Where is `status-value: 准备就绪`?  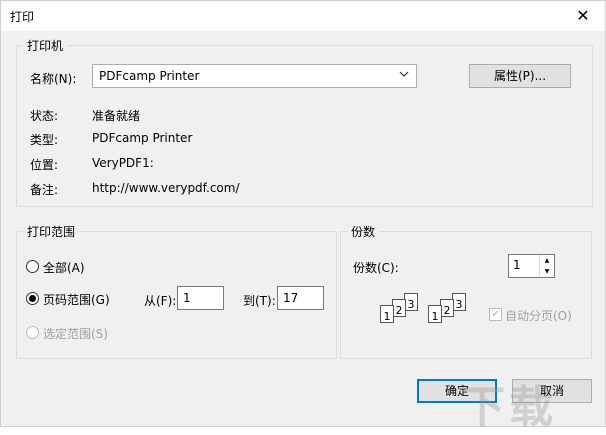
status-value: 准备就绪 is located at coordinates (116, 116).